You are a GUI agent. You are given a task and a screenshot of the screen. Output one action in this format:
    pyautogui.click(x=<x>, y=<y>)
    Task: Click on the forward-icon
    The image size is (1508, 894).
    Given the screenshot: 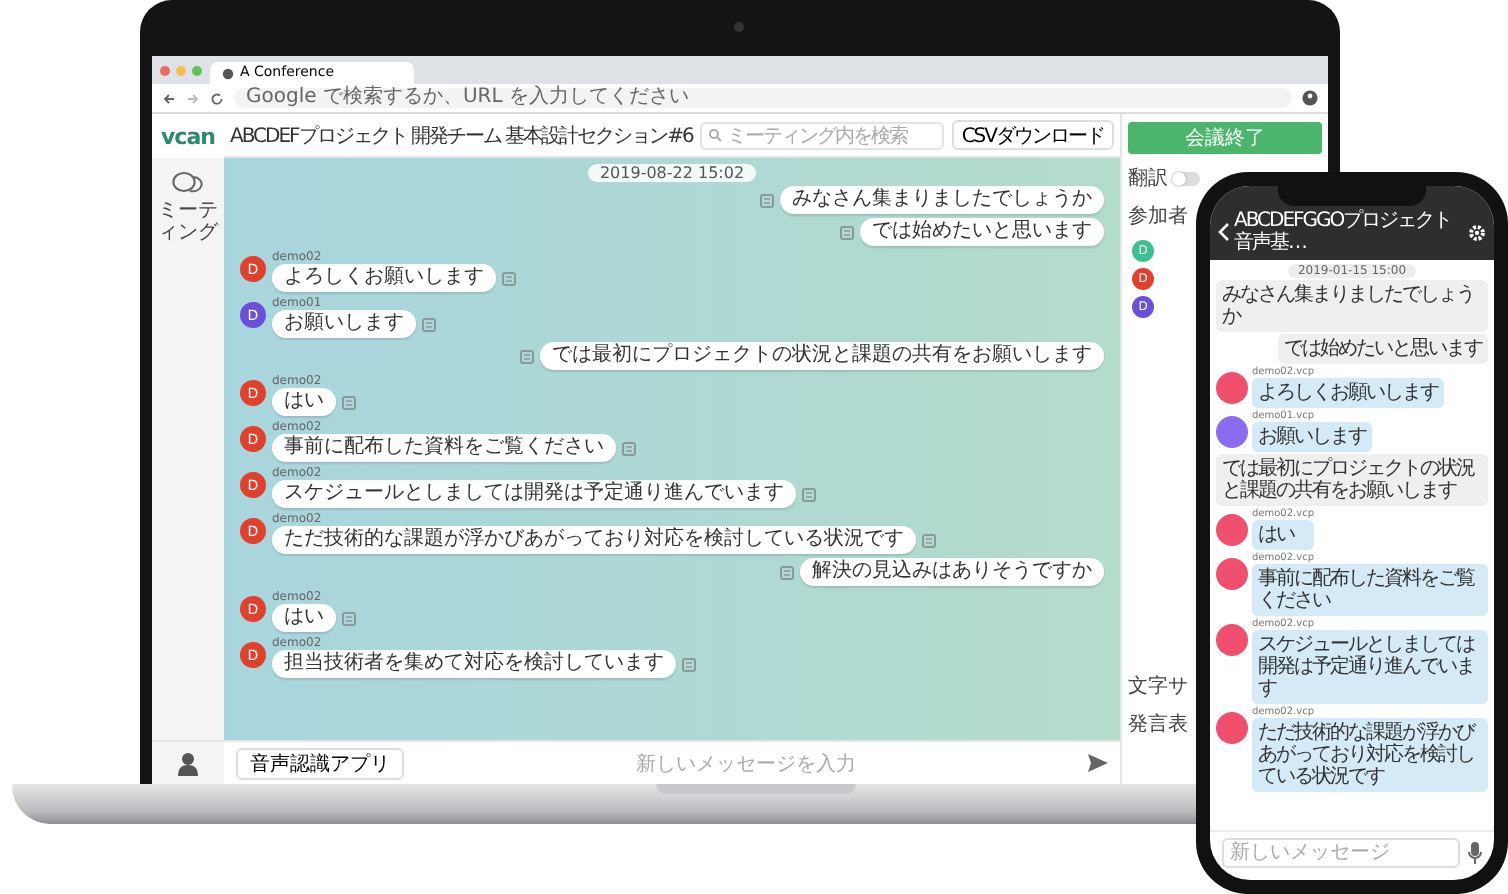 What is the action you would take?
    pyautogui.click(x=193, y=98)
    